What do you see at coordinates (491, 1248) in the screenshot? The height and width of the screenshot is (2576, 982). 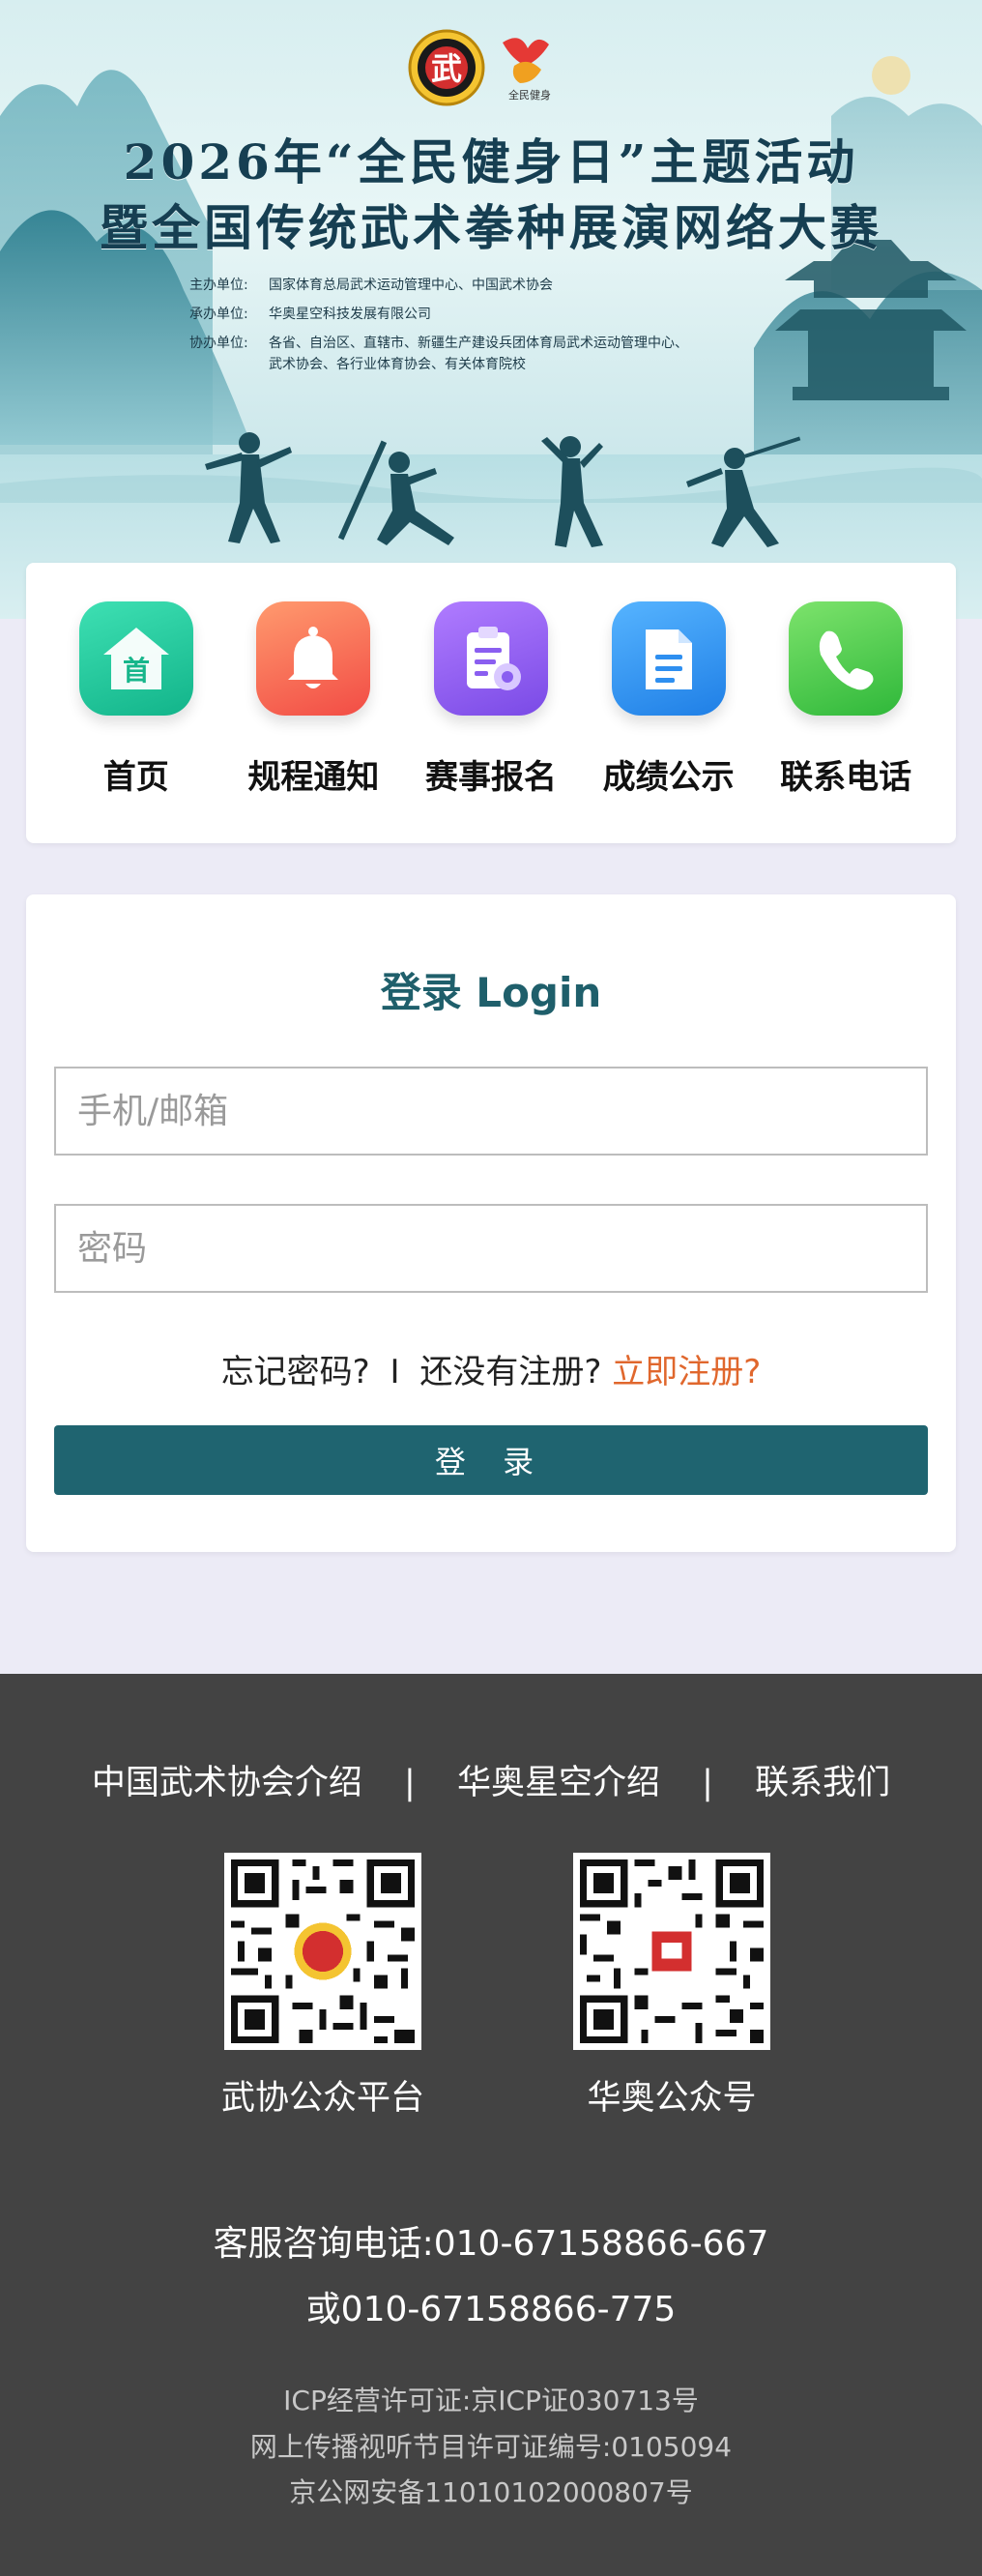 I see `password-field` at bounding box center [491, 1248].